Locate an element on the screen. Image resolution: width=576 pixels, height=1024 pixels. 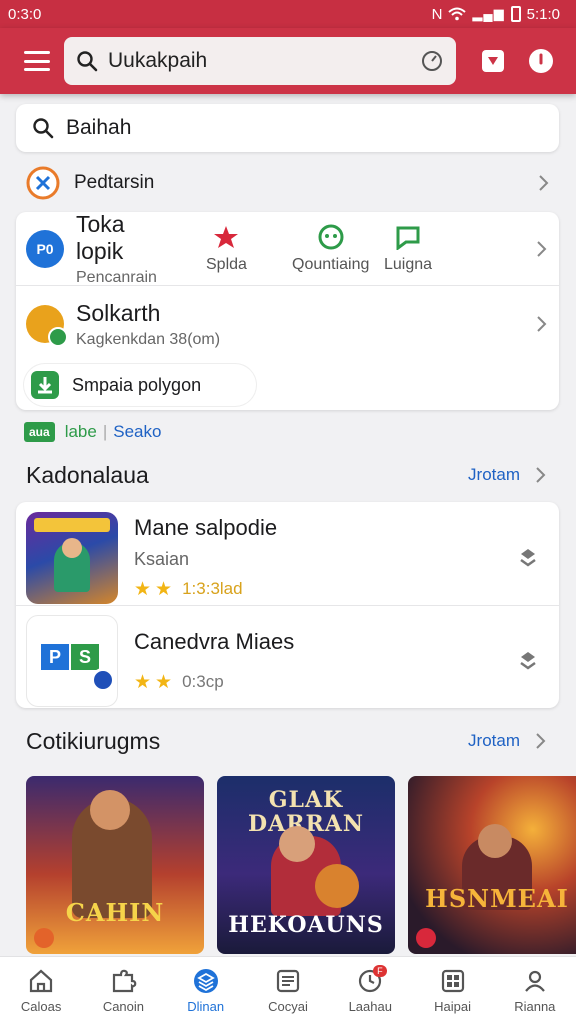
search-box-text: Baihah is located at coordinates (99, 127).